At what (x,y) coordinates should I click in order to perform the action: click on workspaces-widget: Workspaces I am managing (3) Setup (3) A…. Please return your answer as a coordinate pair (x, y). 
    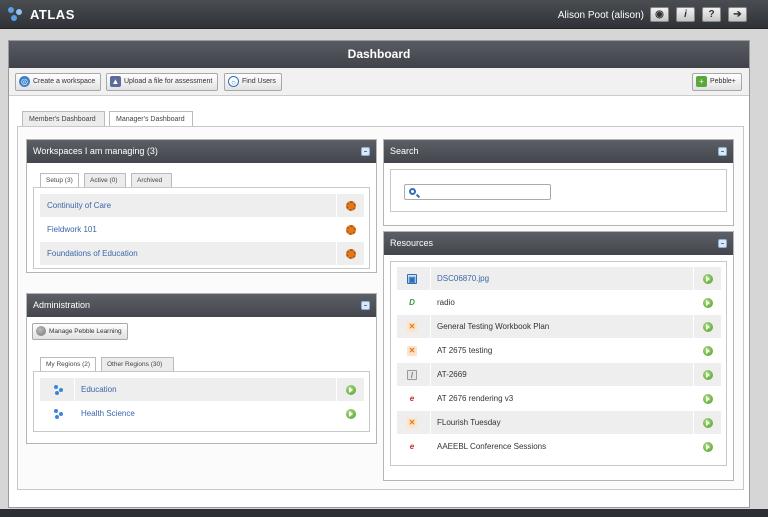
    Looking at the image, I should click on (201, 206).